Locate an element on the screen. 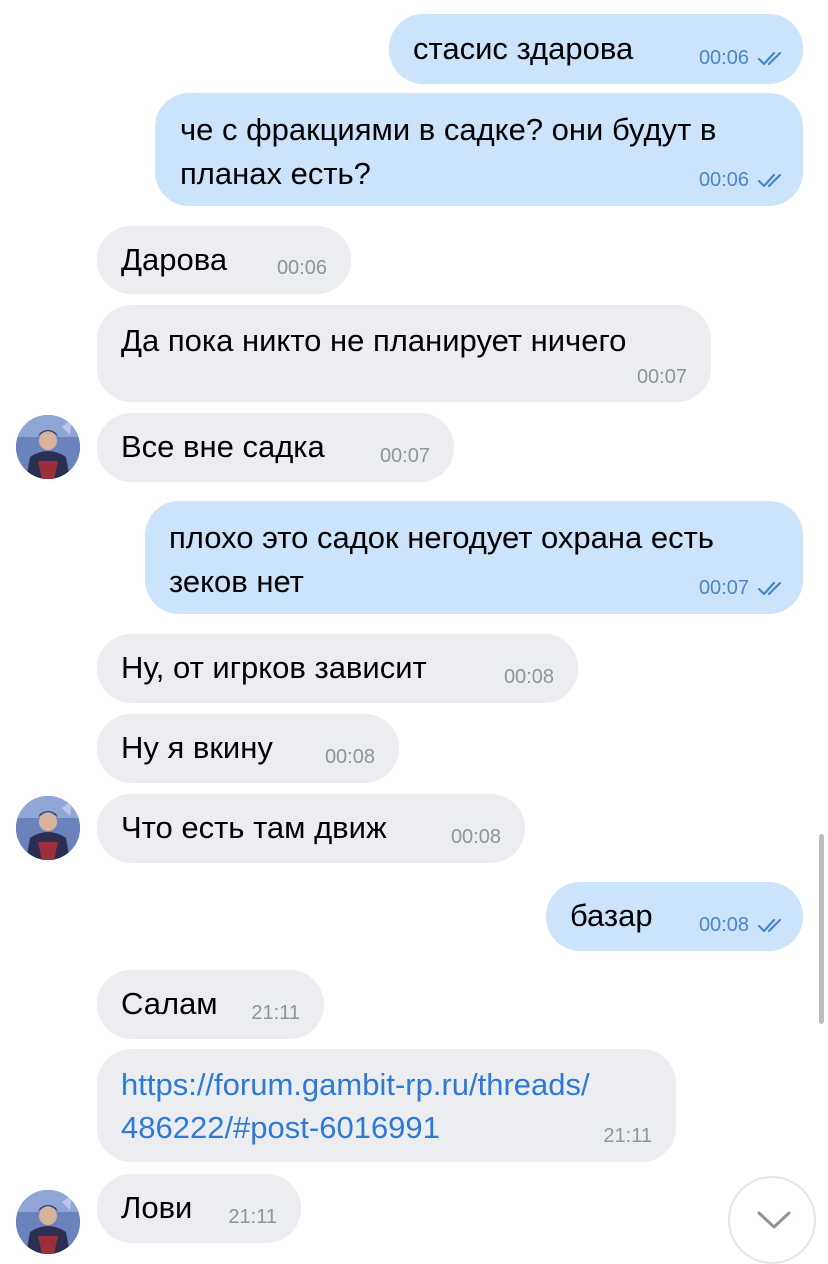 The image size is (828, 1264). message-text: стасис здарова is located at coordinates (523, 48).